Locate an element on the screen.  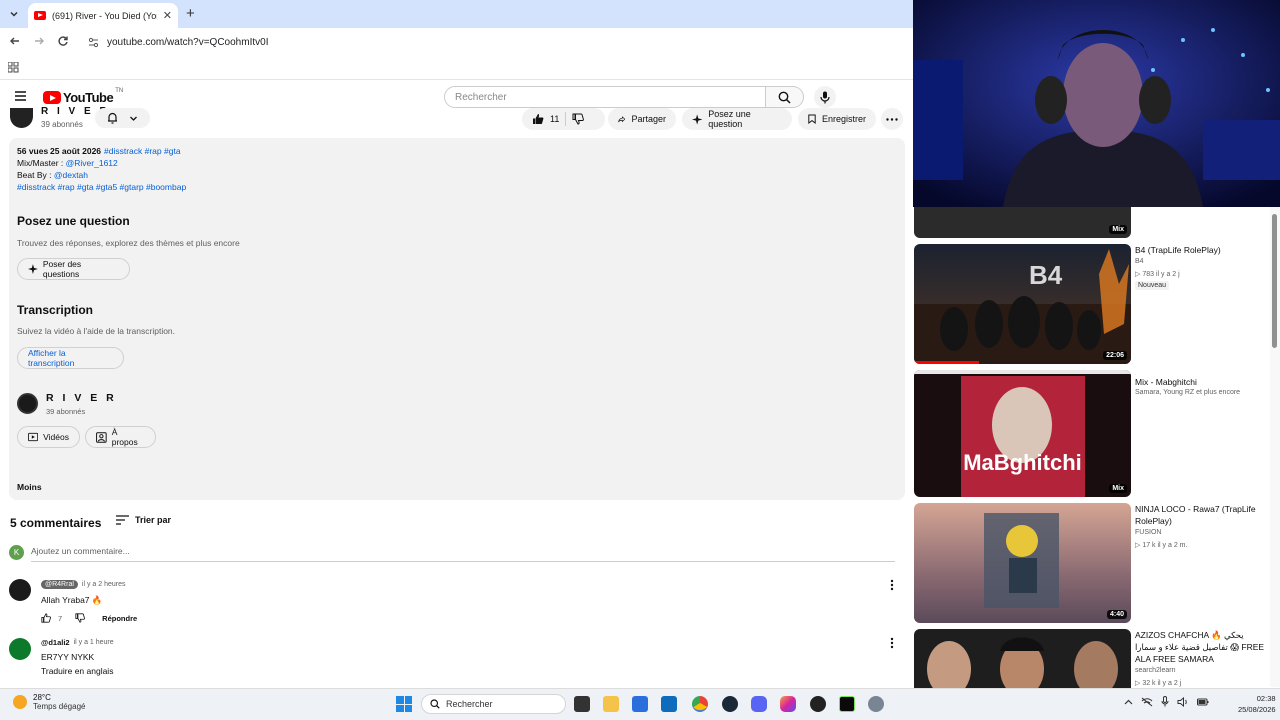
voice-search-button is located at coordinates (825, 97).